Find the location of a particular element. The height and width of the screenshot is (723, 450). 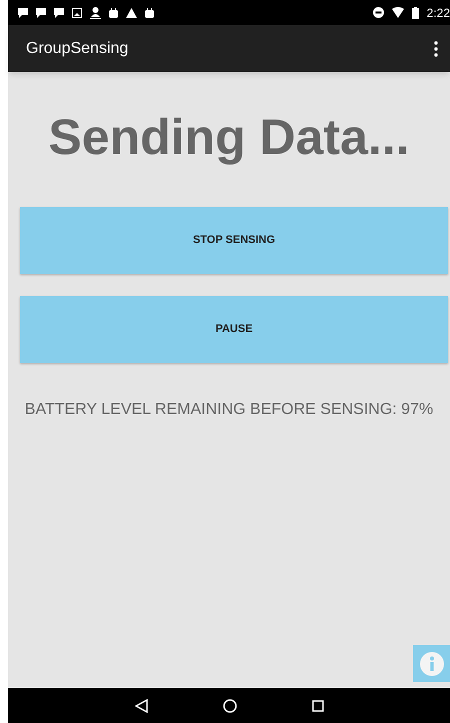

warning-icon is located at coordinates (131, 13).